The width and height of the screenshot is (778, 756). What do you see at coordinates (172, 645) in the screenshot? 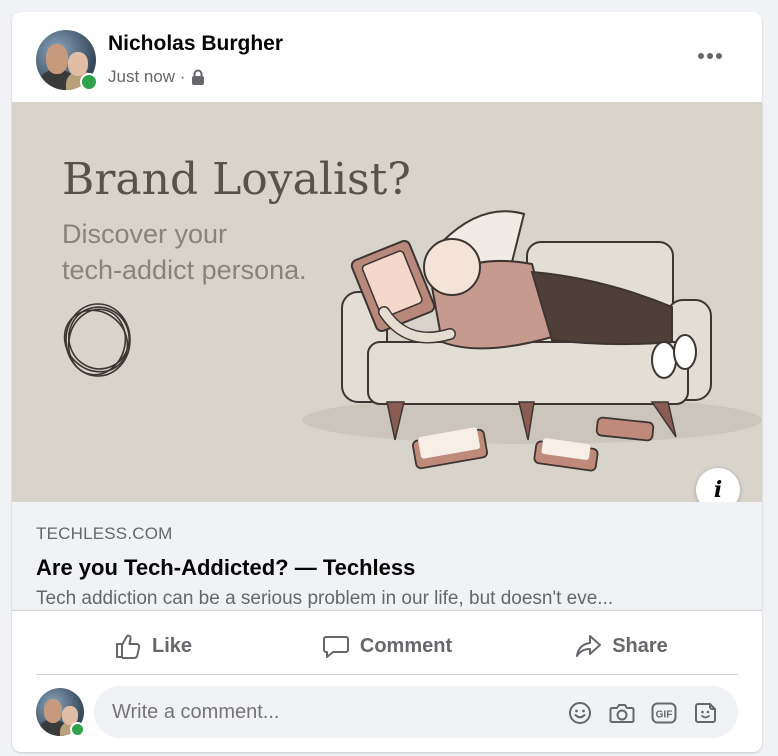
I see `like-label: Like` at bounding box center [172, 645].